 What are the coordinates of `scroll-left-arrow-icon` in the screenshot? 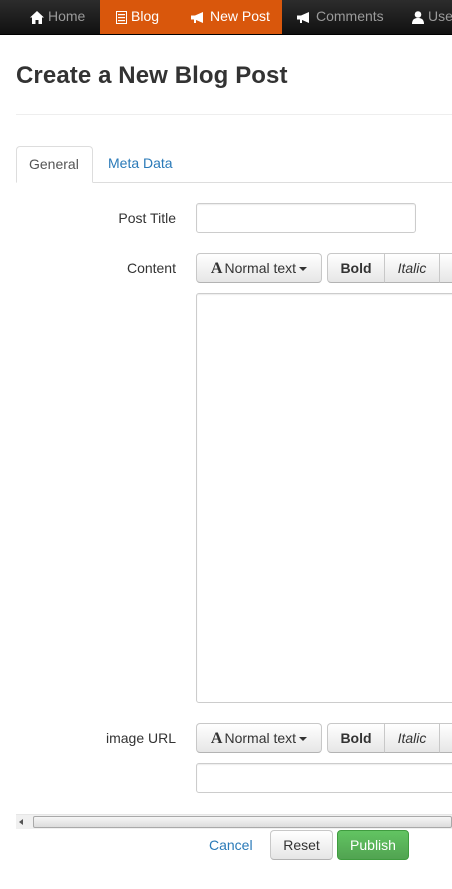 It's located at (21, 822).